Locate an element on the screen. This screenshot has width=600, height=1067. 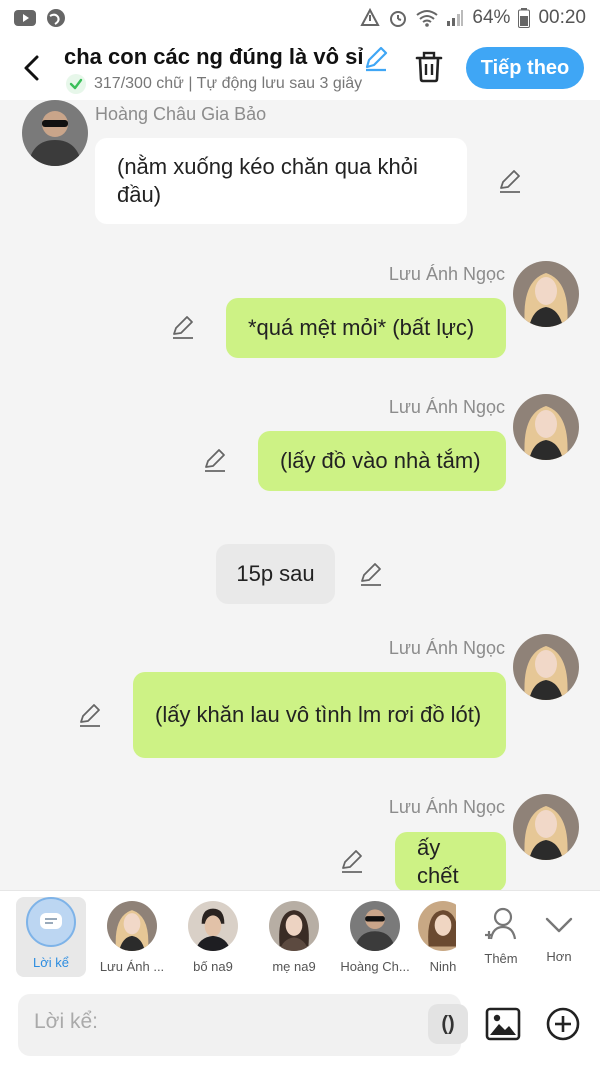
plus-circle-icon is located at coordinates (563, 1024).